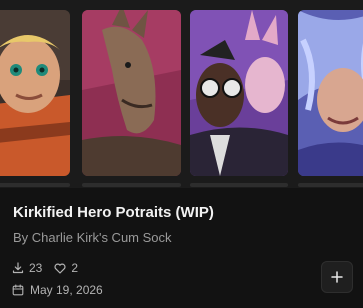 Image resolution: width=363 pixels, height=308 pixels. What do you see at coordinates (36, 268) in the screenshot?
I see `download-count-value: 23` at bounding box center [36, 268].